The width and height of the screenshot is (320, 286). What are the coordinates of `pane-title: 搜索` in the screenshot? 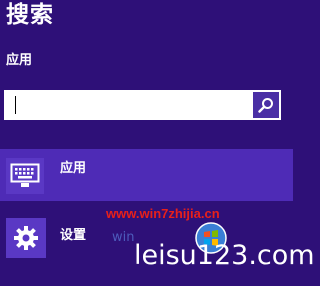 It's located at (30, 15).